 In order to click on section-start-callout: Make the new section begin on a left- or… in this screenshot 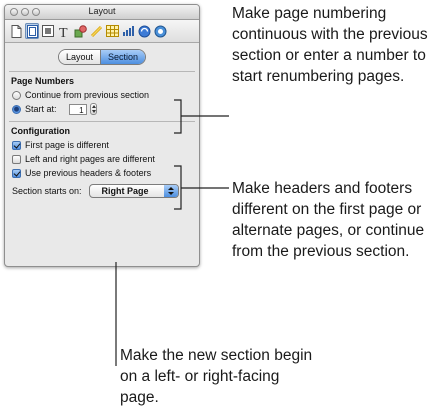, I will do `click(216, 376)`.